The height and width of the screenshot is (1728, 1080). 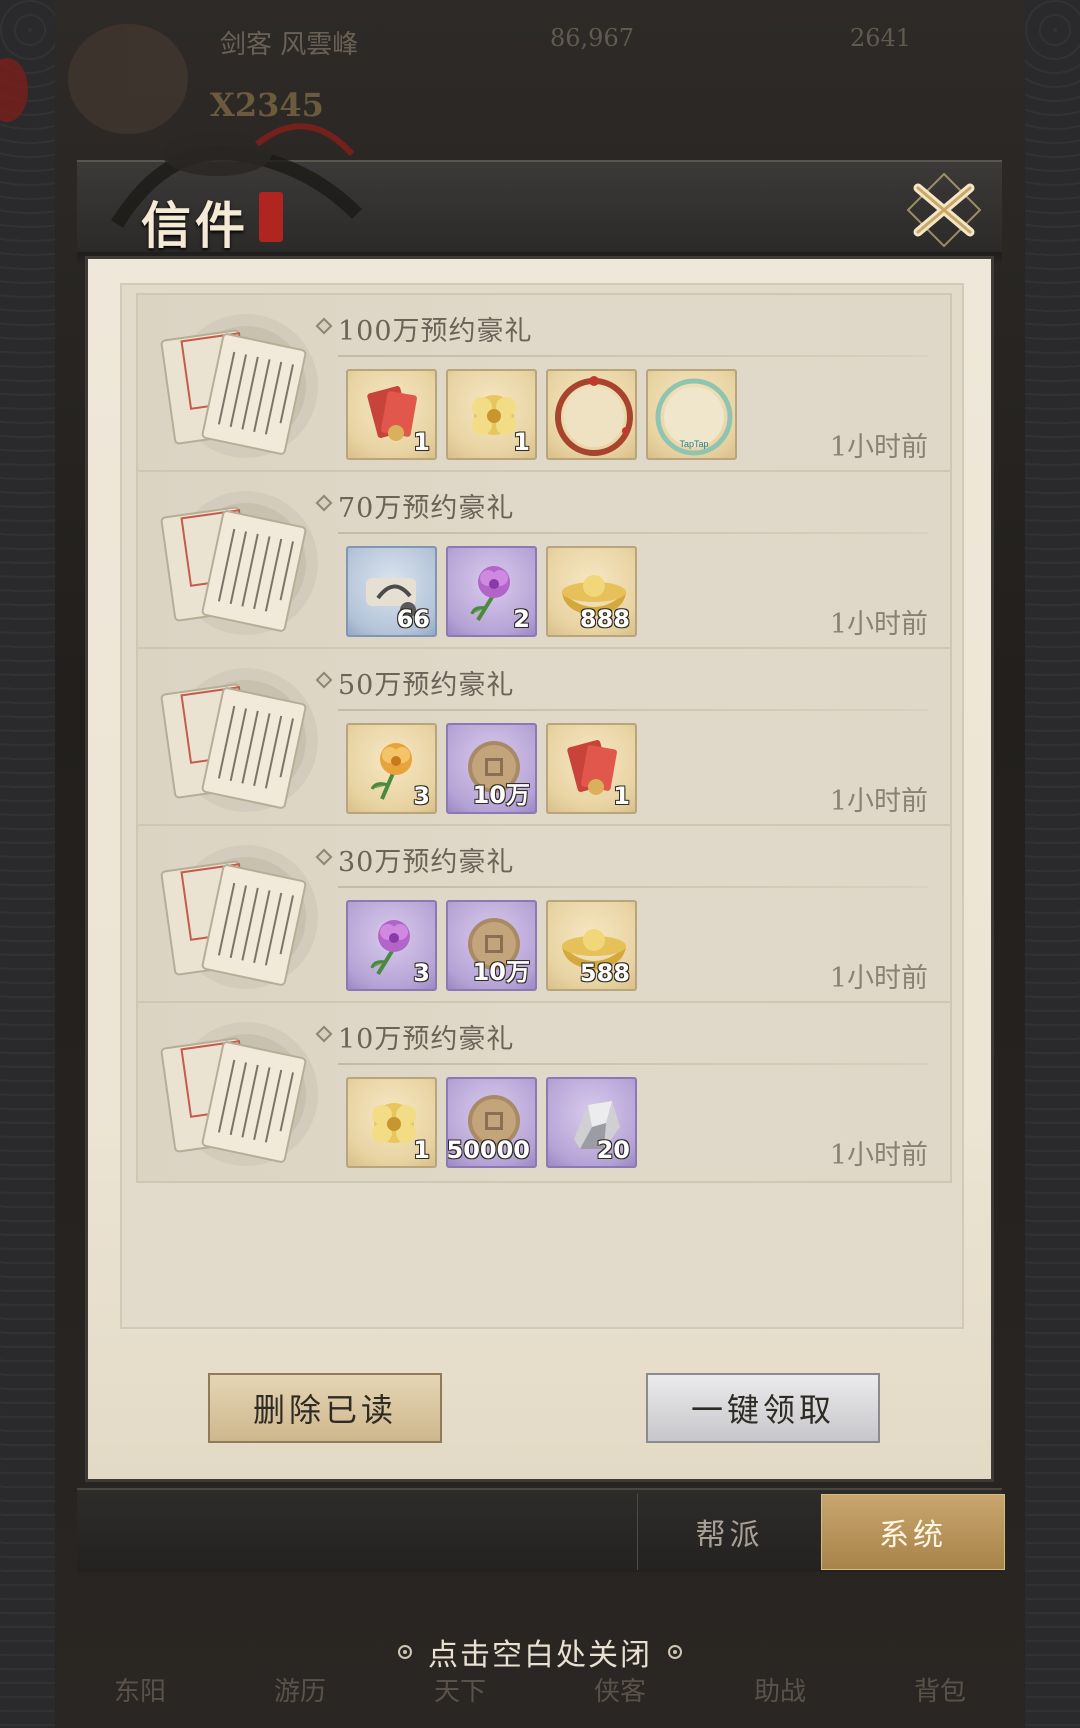 I want to click on reward-slot, so click(x=591, y=414).